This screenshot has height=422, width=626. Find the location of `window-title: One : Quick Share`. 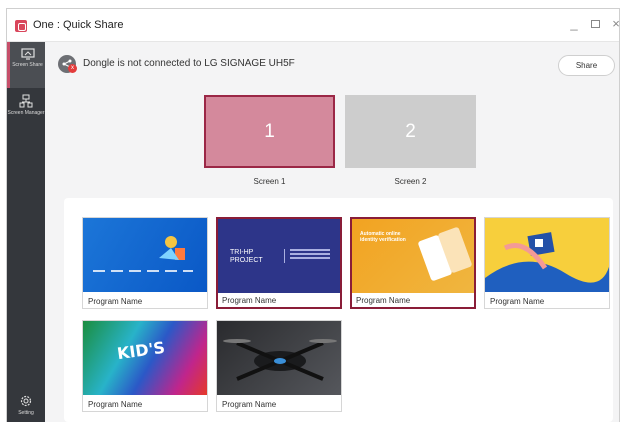

window-title: One : Quick Share is located at coordinates (78, 25).